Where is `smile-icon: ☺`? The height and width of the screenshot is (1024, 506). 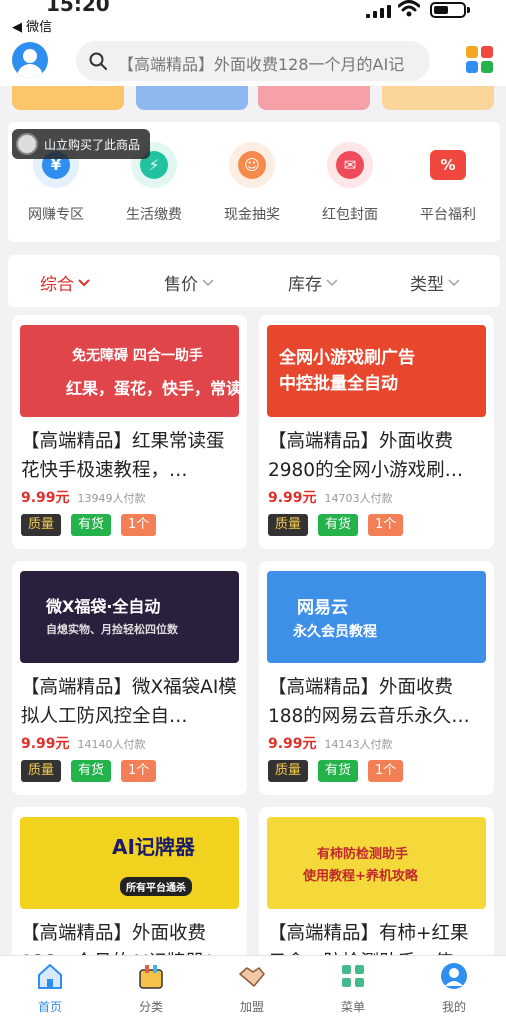 smile-icon: ☺ is located at coordinates (252, 165).